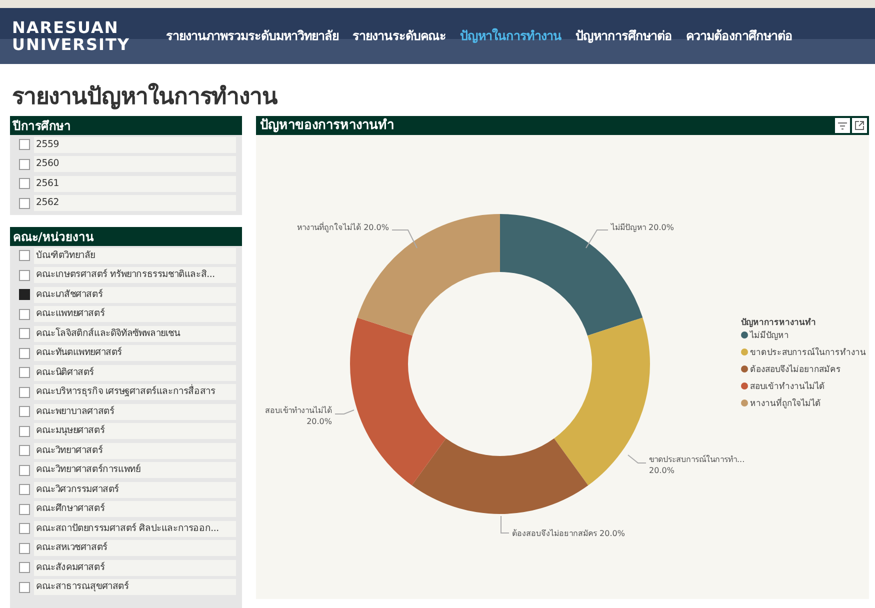 The width and height of the screenshot is (875, 608). Describe the element at coordinates (808, 353) in the screenshot. I see `legend-label: ขาดประสบการณ์ในการทำงาน` at that location.